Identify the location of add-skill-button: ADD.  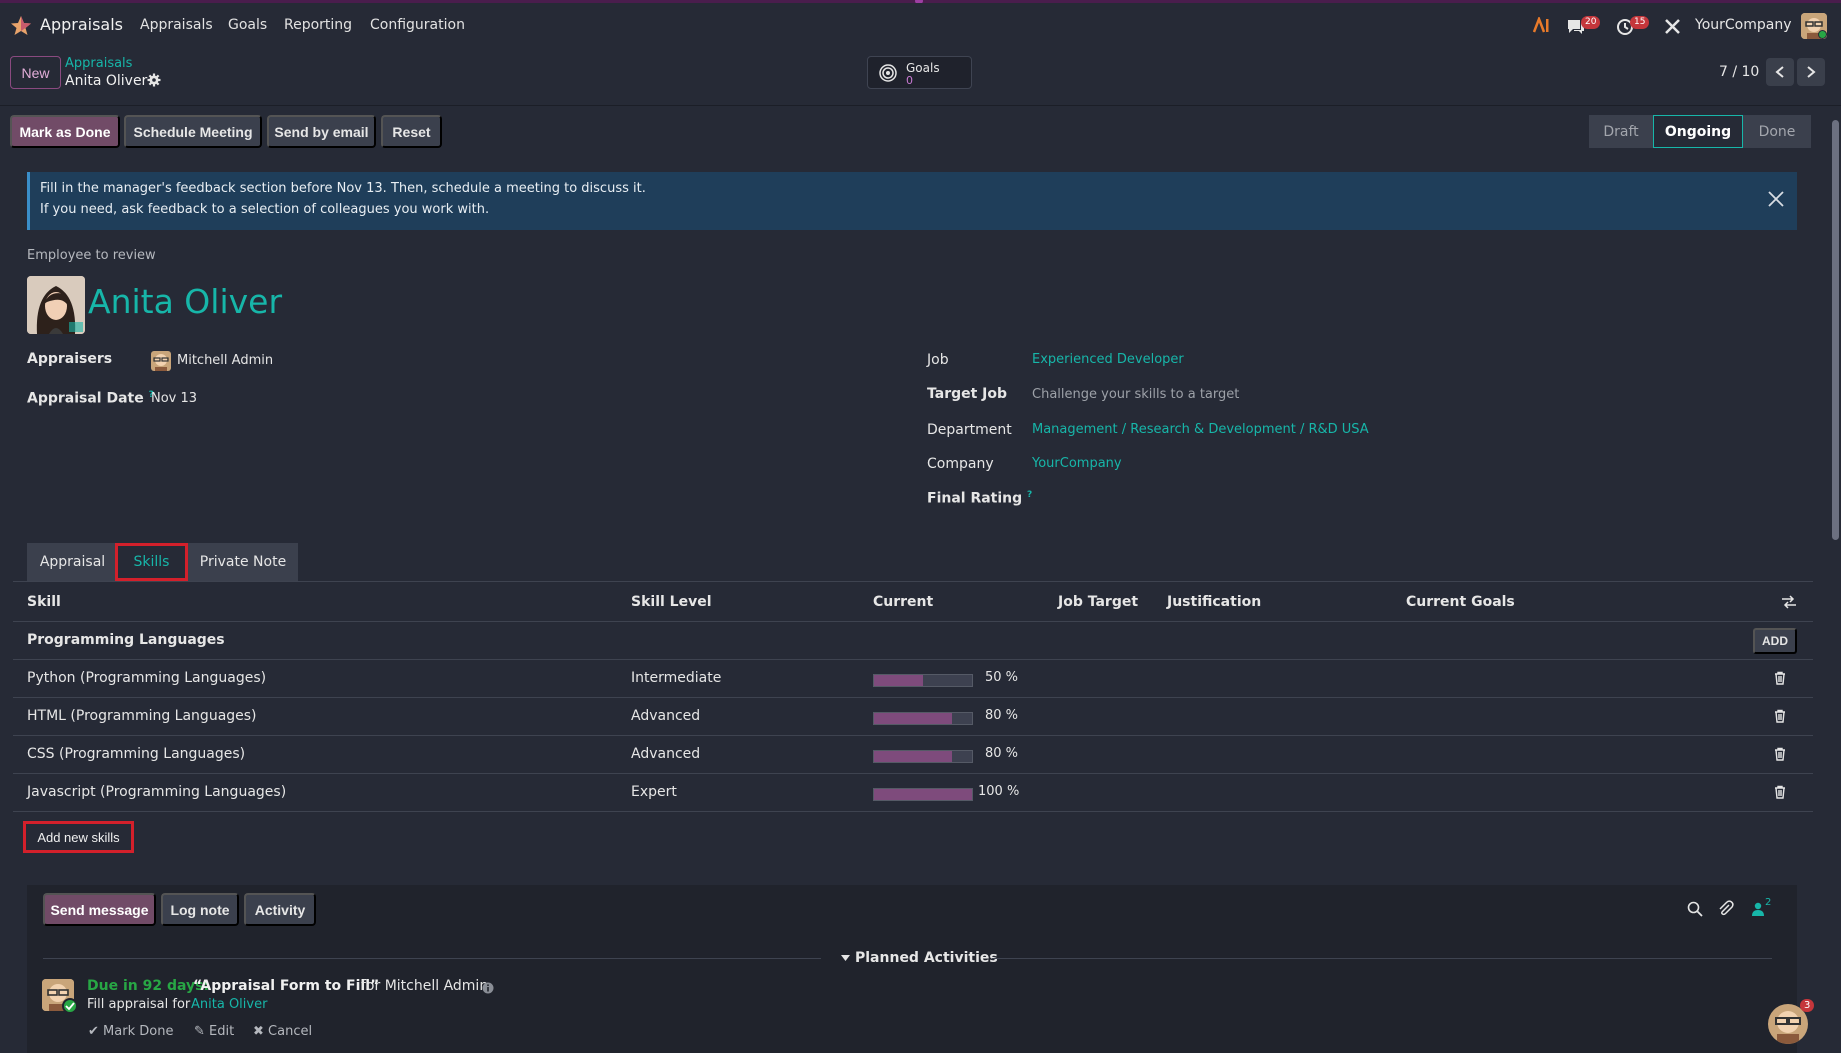
(1775, 641).